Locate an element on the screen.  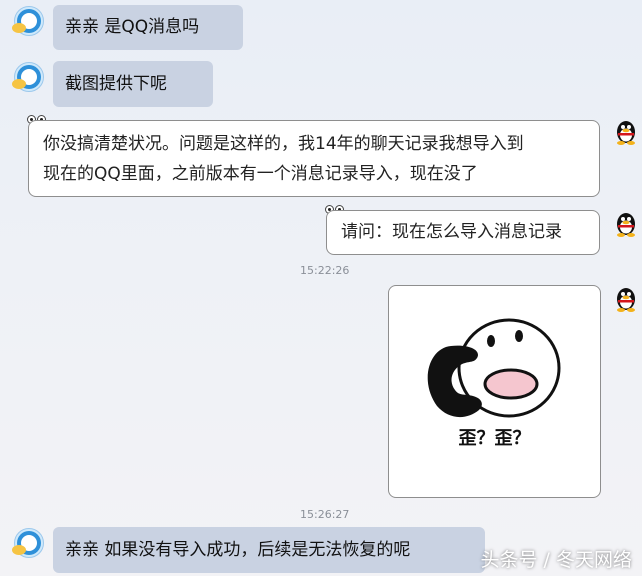
message-line: 现在的QQ里面，之前版本有一个消息记录导入，现在没了 is located at coordinates (260, 174).